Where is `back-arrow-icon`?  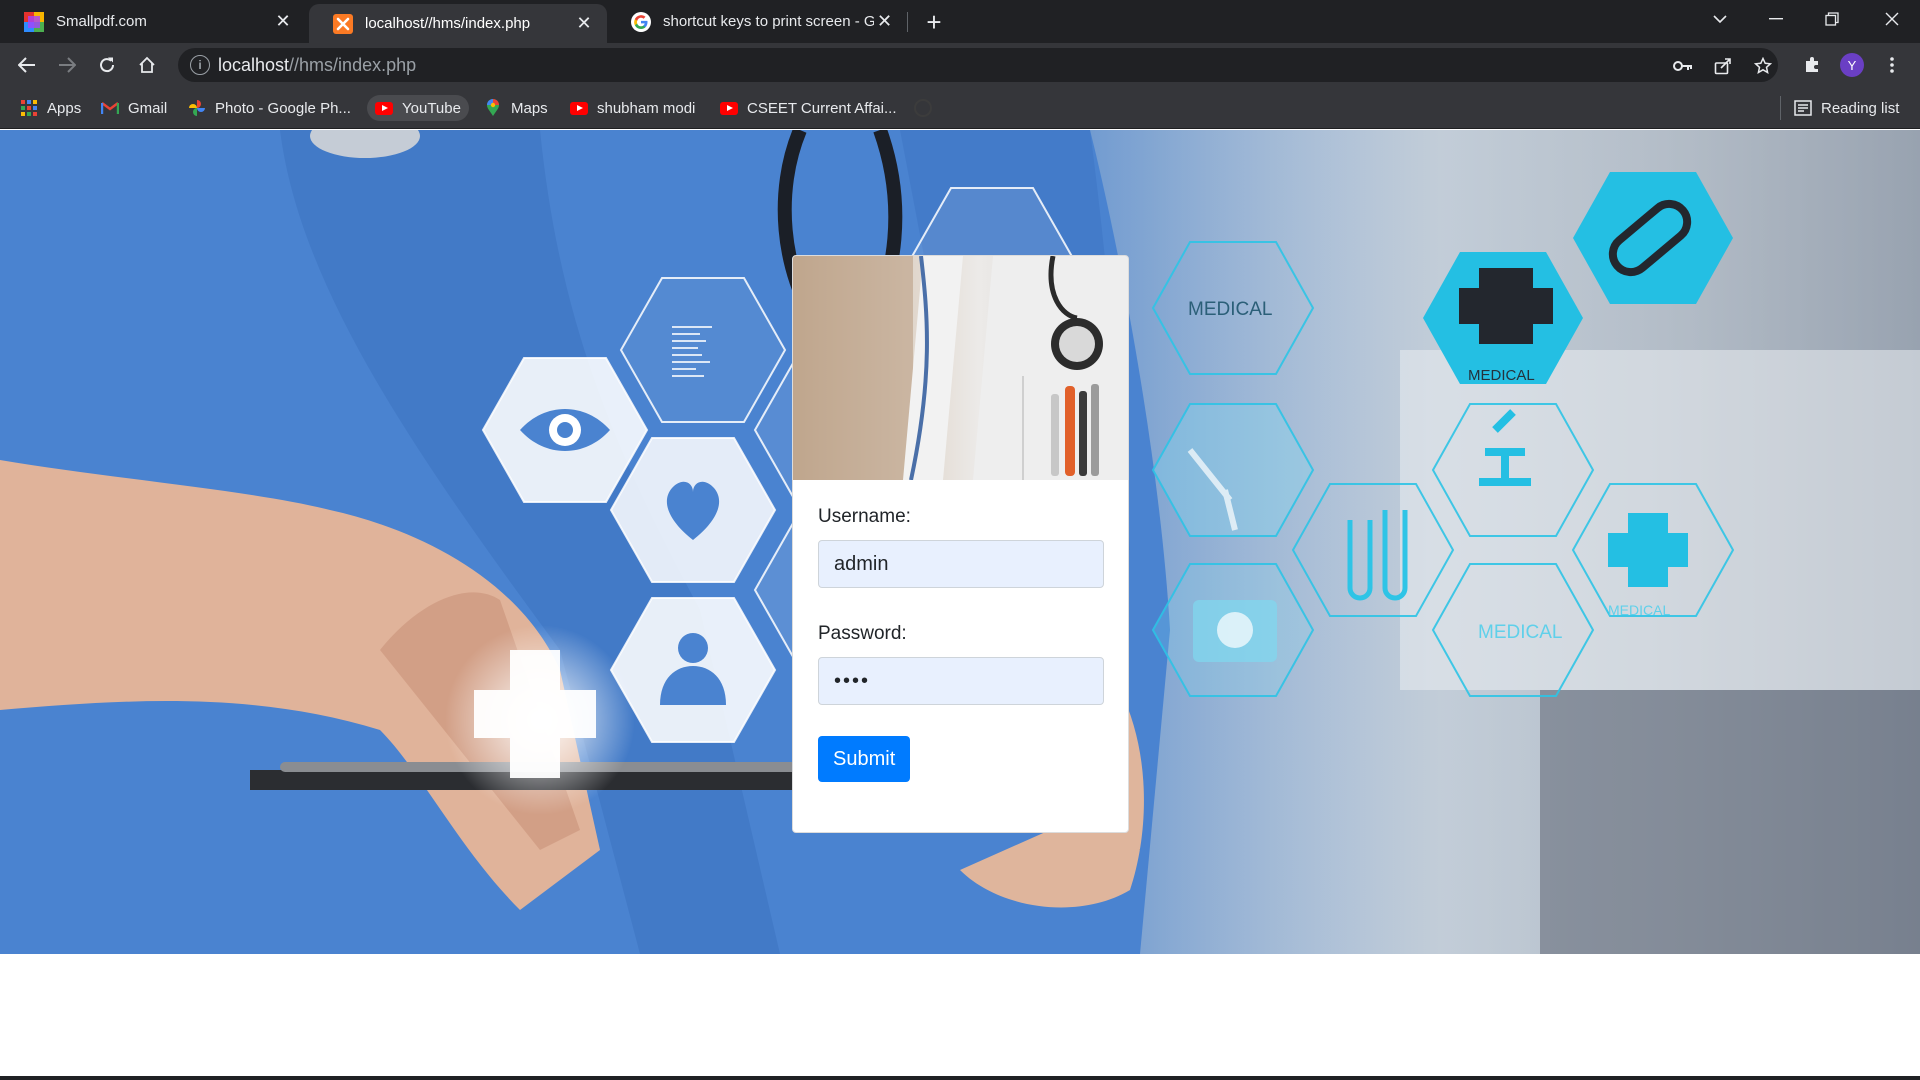
back-arrow-icon is located at coordinates (27, 65).